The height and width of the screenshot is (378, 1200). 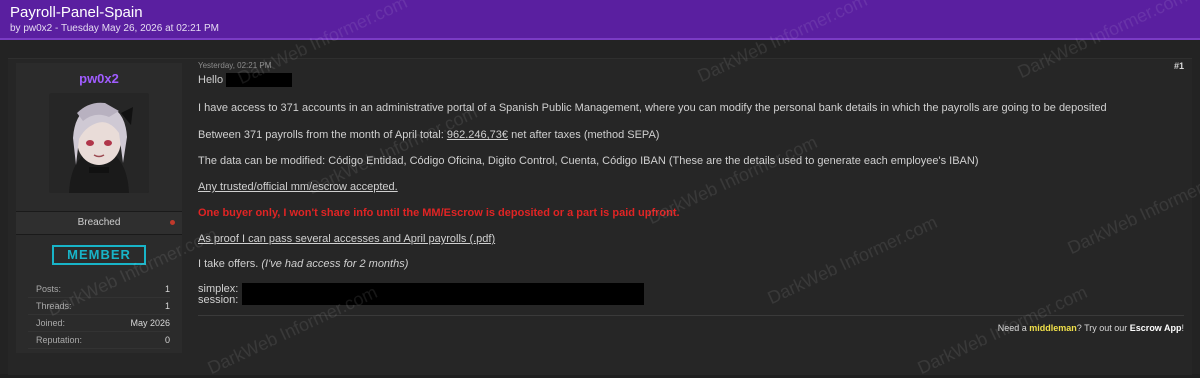 What do you see at coordinates (76, 12) in the screenshot?
I see `thread-title: Payroll-Panel-Spain` at bounding box center [76, 12].